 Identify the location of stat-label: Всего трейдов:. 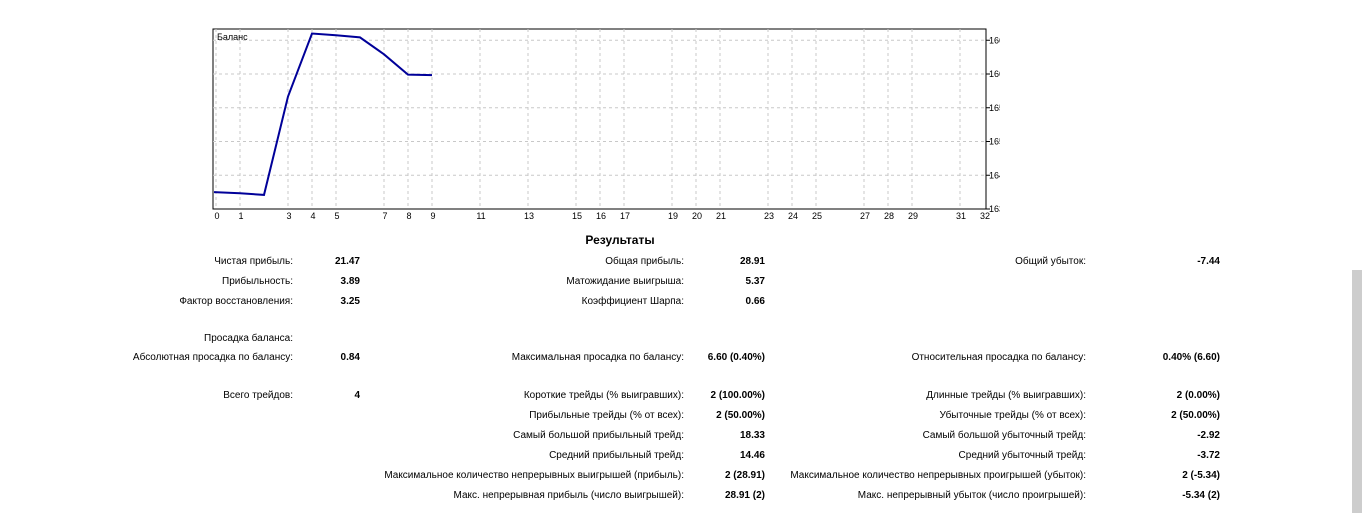
(258, 395).